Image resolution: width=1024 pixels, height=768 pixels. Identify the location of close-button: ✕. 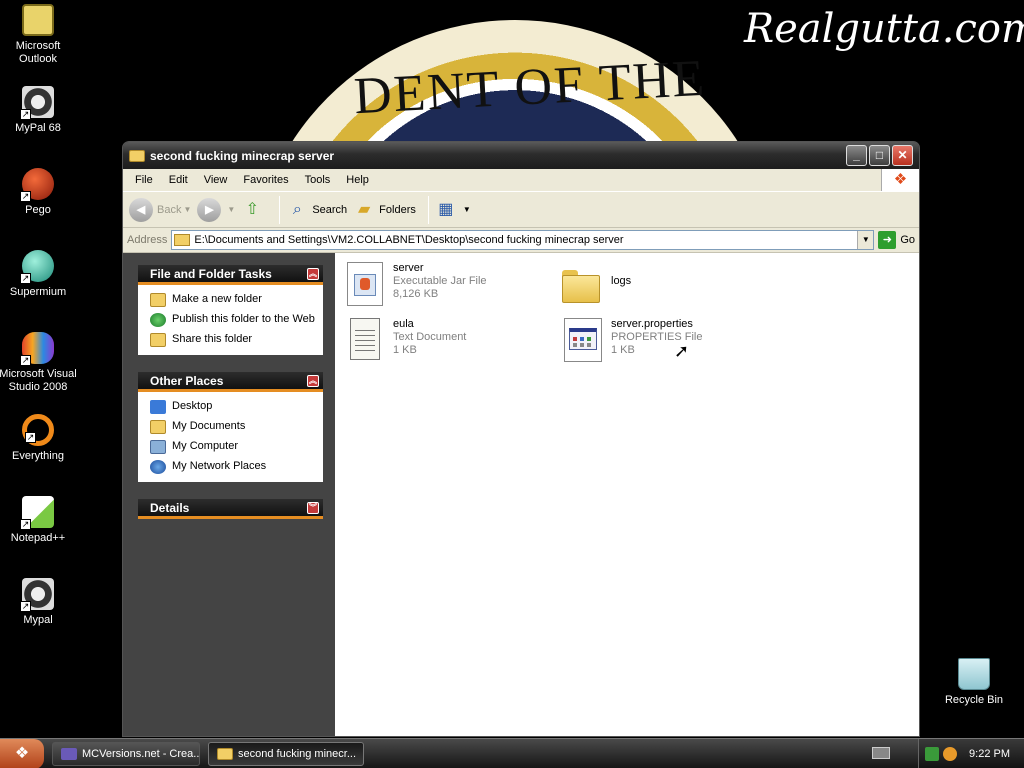
(902, 155).